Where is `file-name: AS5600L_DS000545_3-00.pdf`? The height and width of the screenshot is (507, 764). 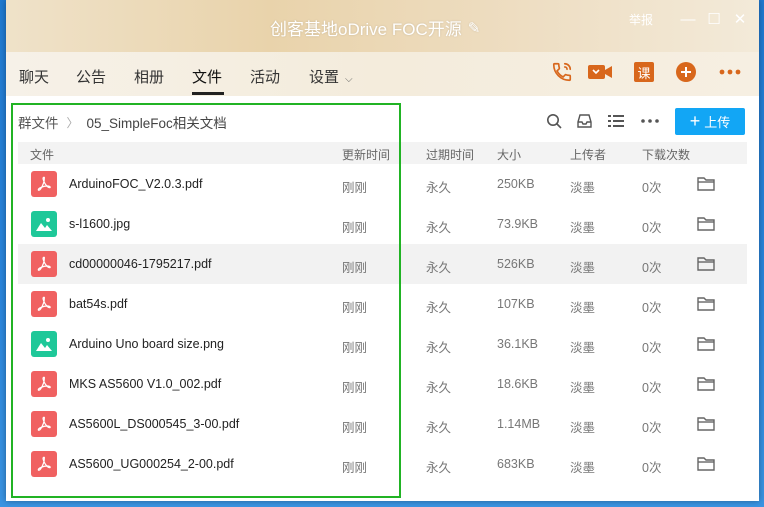 file-name: AS5600L_DS000545_3-00.pdf is located at coordinates (154, 424).